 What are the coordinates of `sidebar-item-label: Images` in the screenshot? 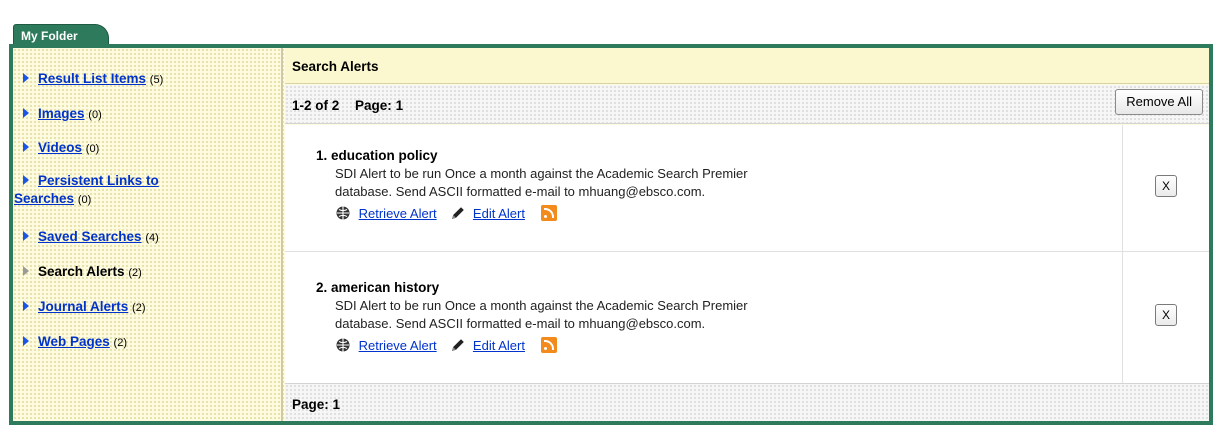 It's located at (61, 113).